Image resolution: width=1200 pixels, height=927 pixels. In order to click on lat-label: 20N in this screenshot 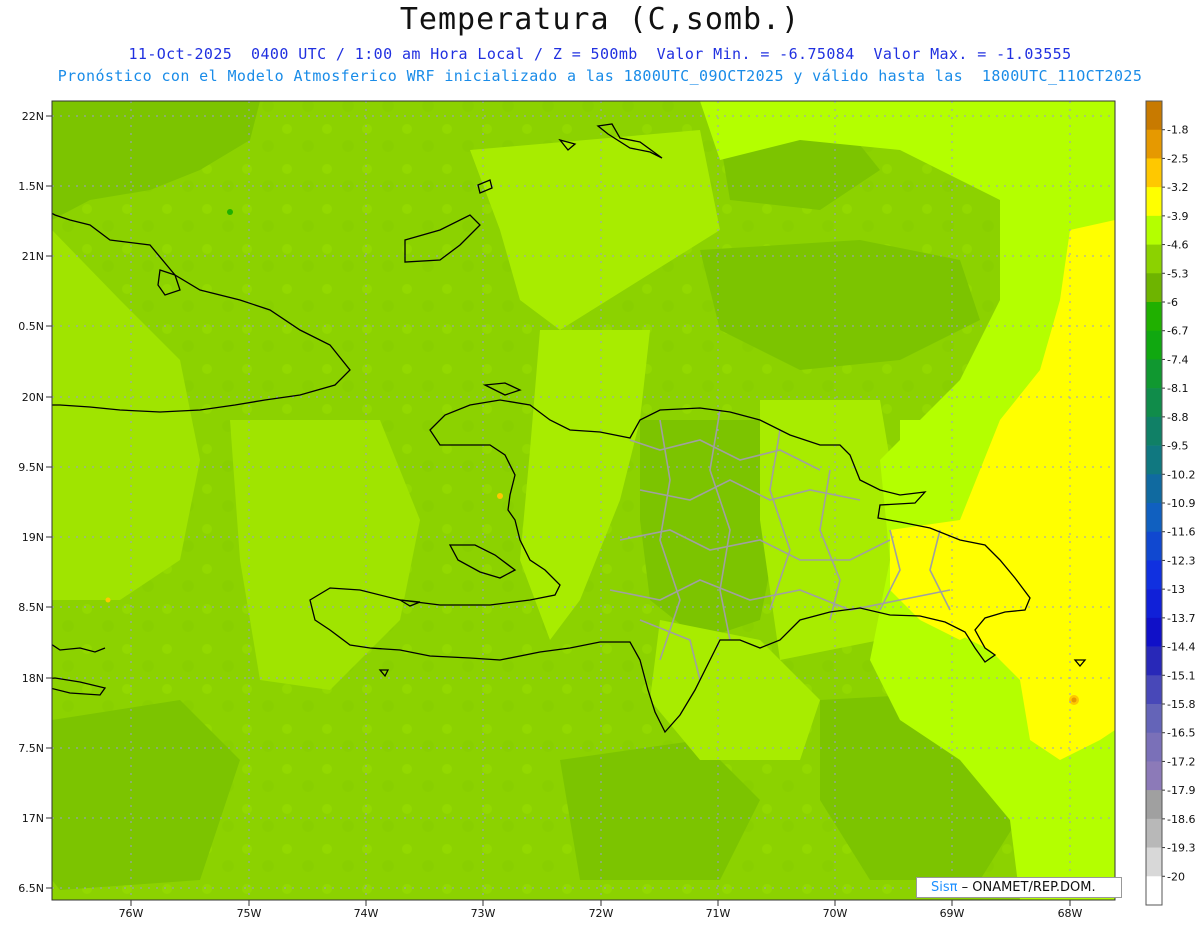, I will do `click(33, 397)`.